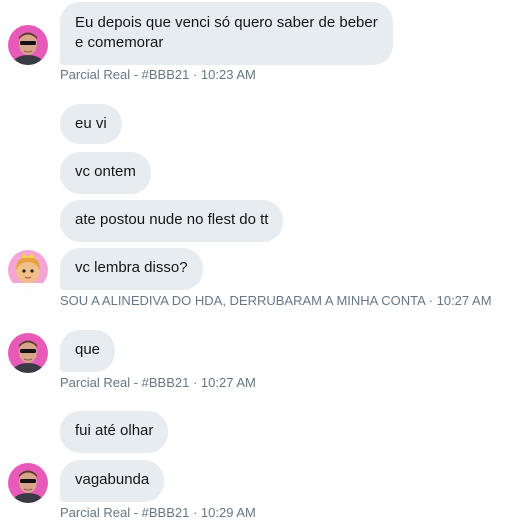 The height and width of the screenshot is (526, 530). I want to click on message-bubble: vc ontem, so click(105, 173).